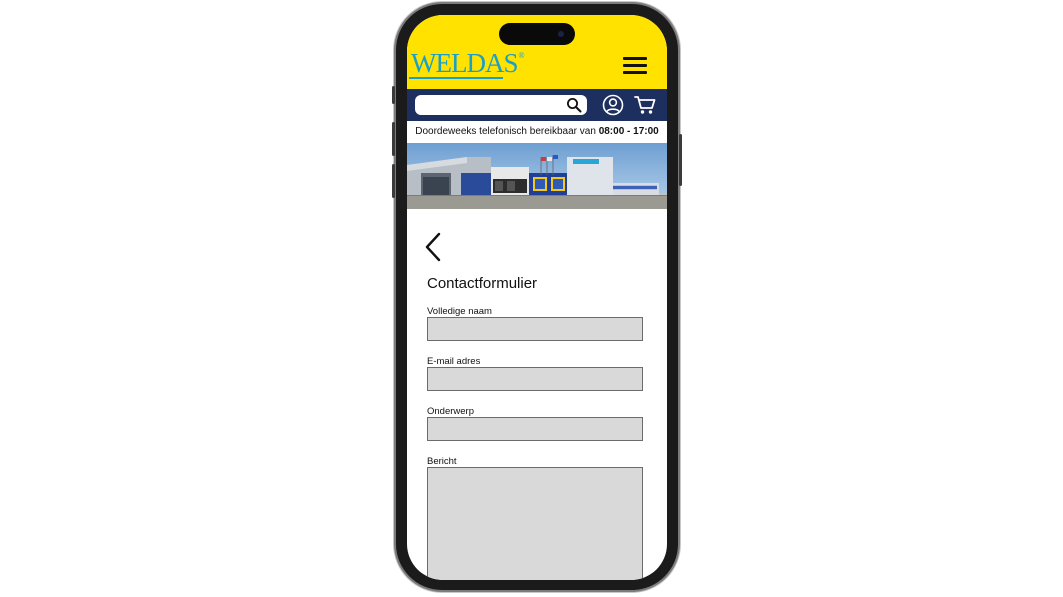 The height and width of the screenshot is (597, 1063). Describe the element at coordinates (459, 311) in the screenshot. I see `full-name-label: Volledige naam` at that location.